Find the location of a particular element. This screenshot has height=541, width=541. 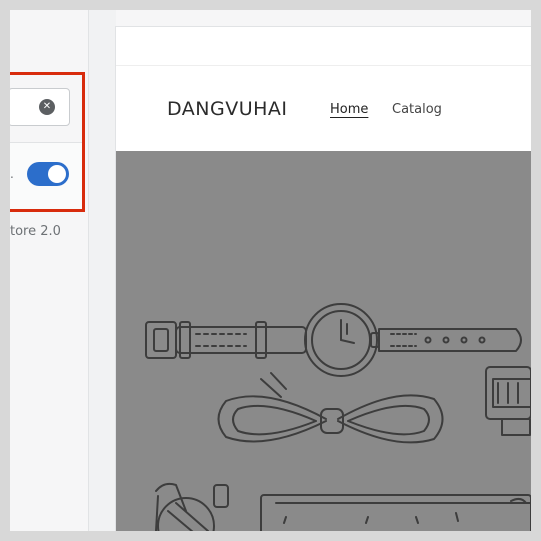

preview-topbar is located at coordinates (323, 46).